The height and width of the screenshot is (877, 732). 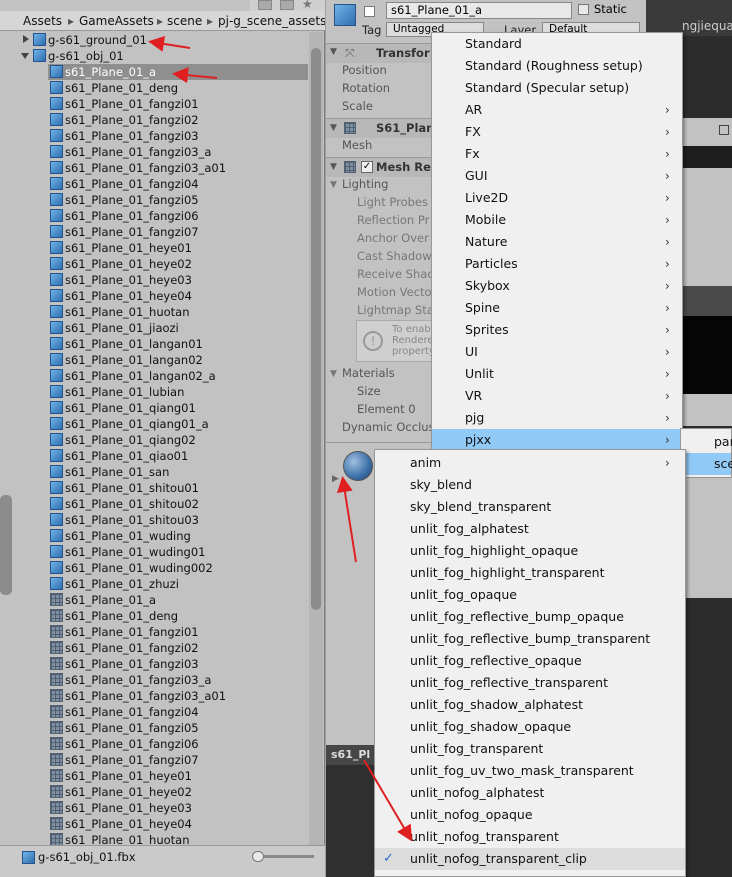 What do you see at coordinates (195, 75) in the screenshot?
I see `red-arrow-selected` at bounding box center [195, 75].